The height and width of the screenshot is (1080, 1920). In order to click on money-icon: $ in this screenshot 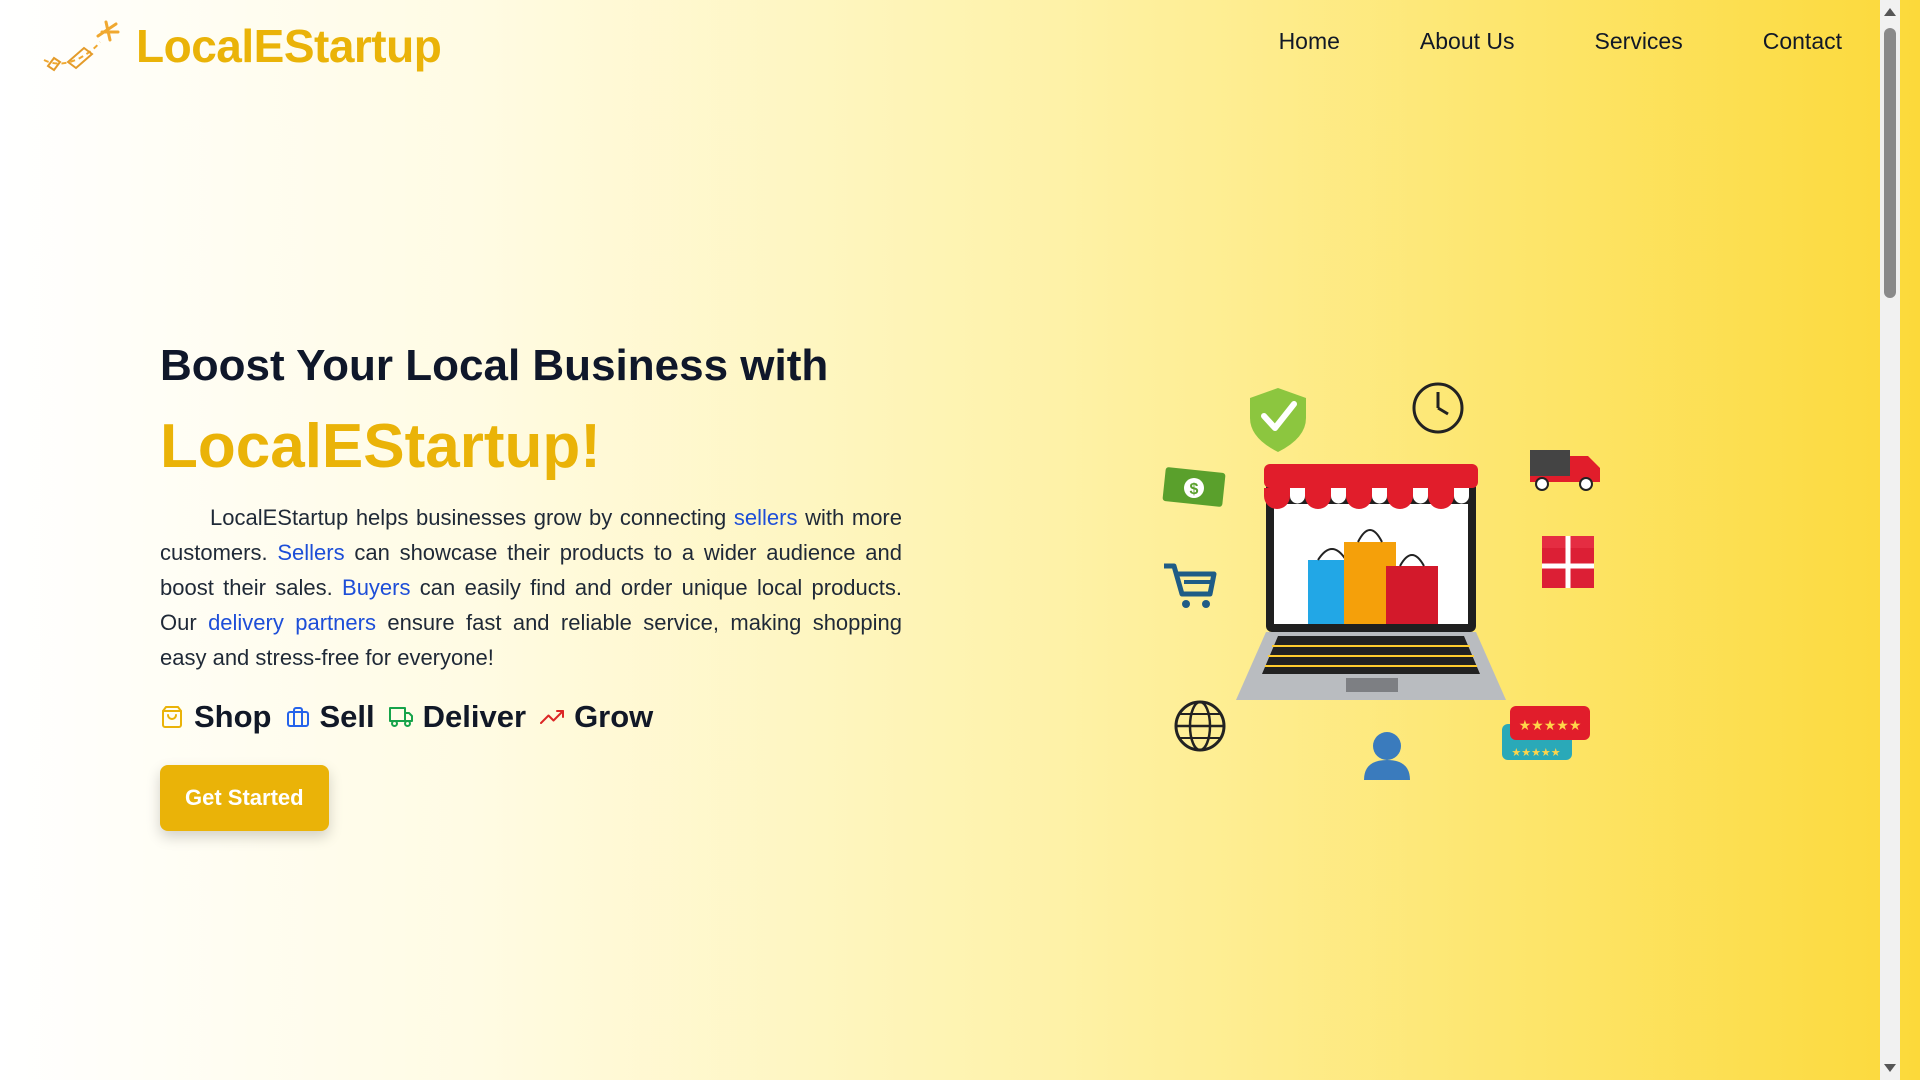, I will do `click(1194, 487)`.